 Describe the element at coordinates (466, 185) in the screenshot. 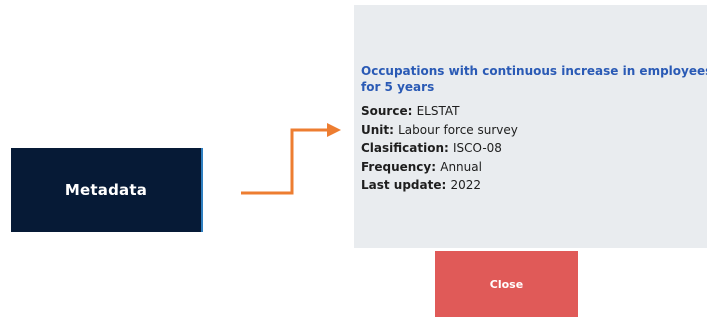

I see `field-value: 2022` at that location.